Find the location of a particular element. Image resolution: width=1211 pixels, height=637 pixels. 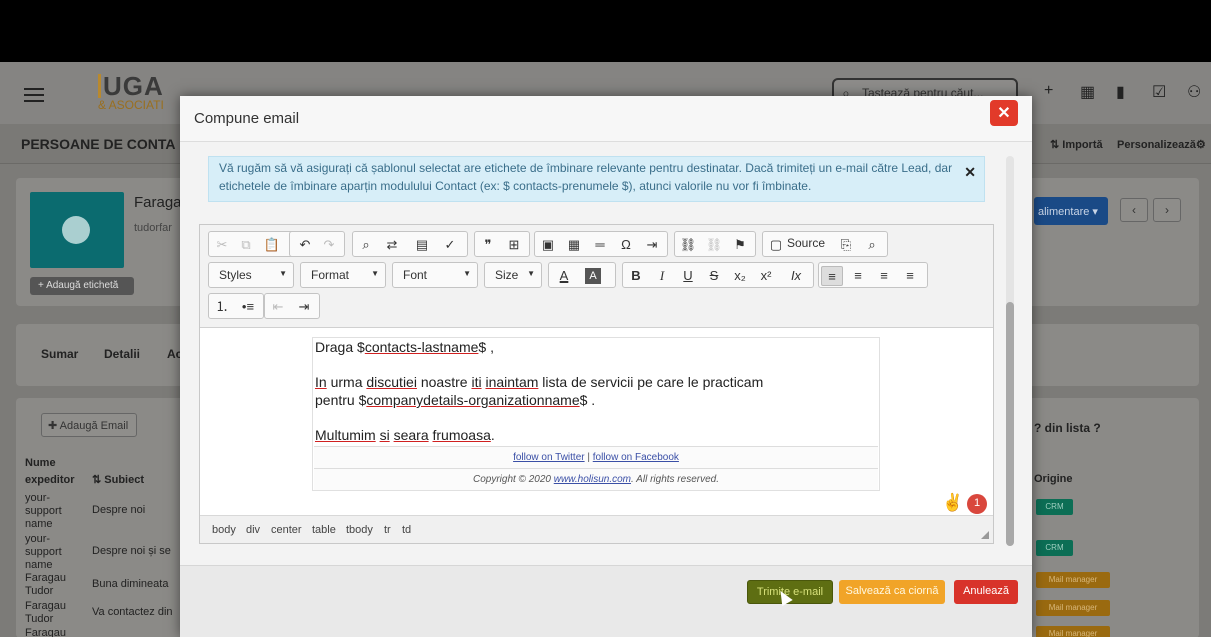

website-link: www.holisun.com is located at coordinates (592, 479).